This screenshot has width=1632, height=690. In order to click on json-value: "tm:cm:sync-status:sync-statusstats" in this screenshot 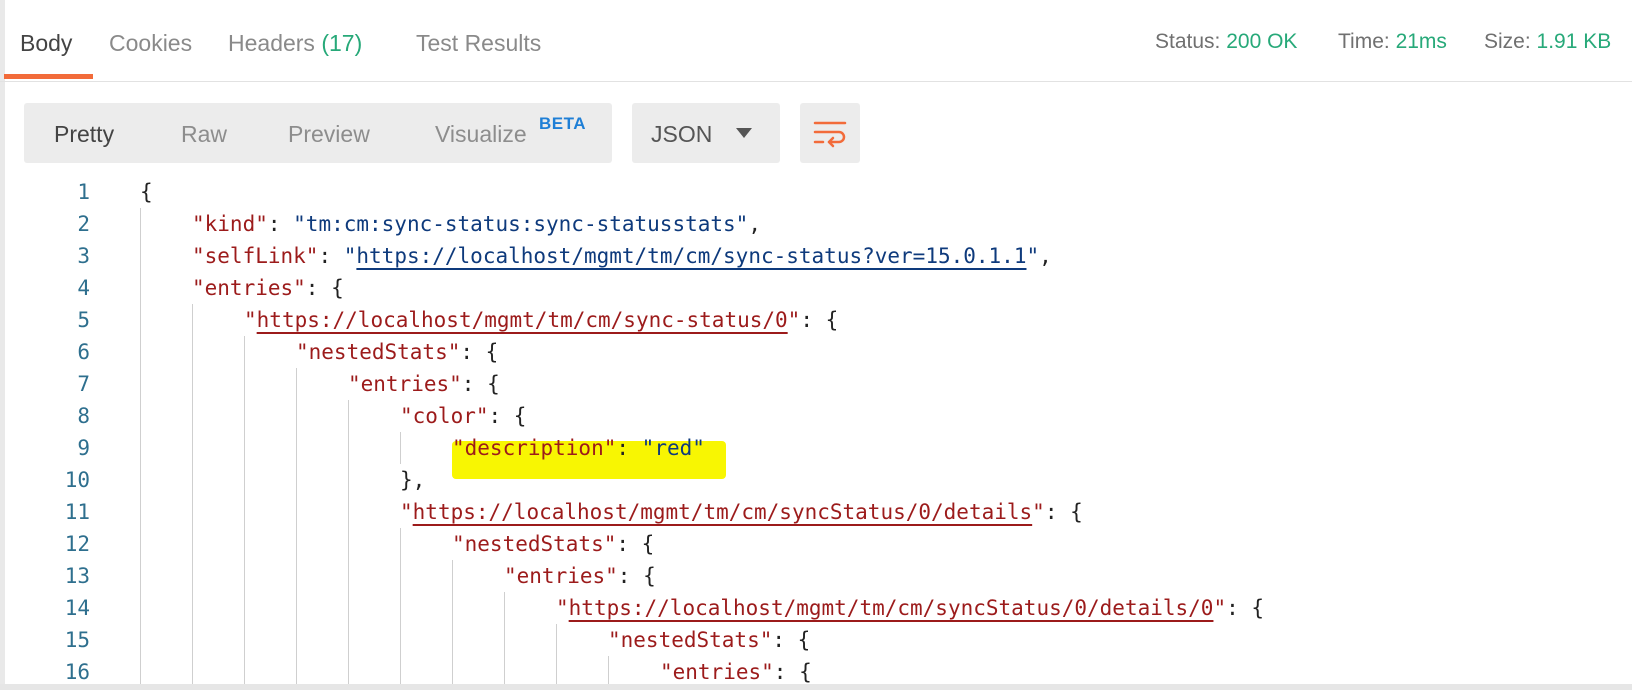, I will do `click(521, 224)`.